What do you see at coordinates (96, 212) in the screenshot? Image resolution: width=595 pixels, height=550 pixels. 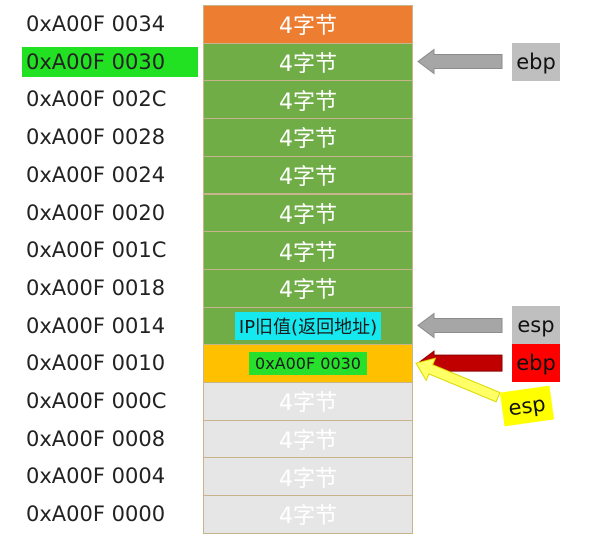 I see `address-label: 0xA00F 0020` at bounding box center [96, 212].